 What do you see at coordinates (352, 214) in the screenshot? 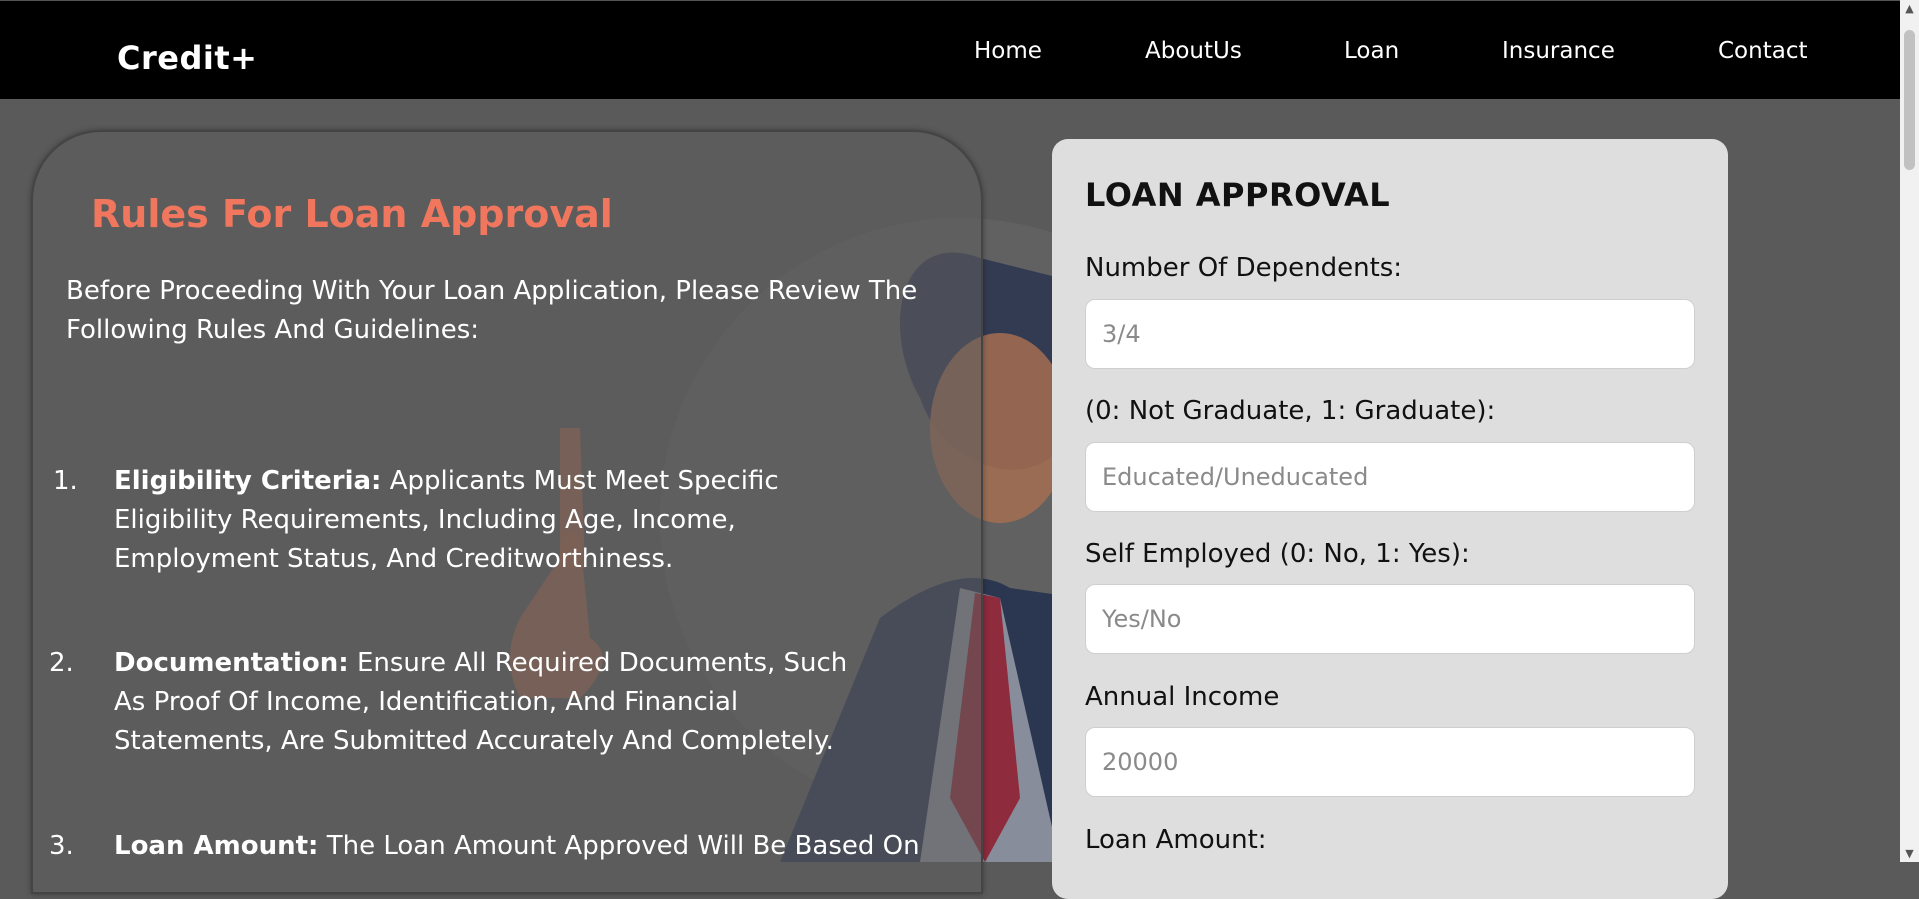
I see `rules-title: Rules For Loan Approval` at bounding box center [352, 214].